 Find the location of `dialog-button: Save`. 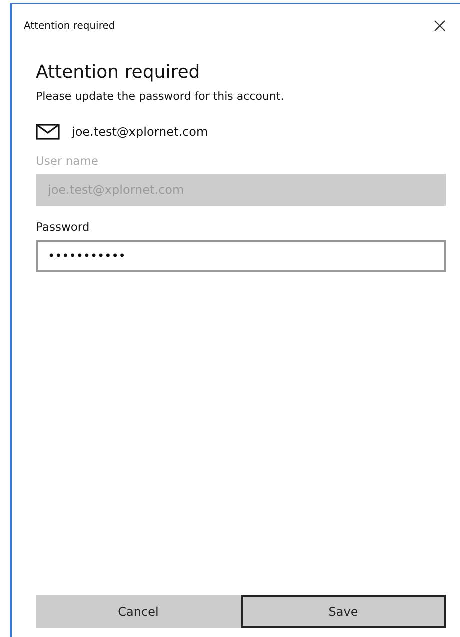

dialog-button: Save is located at coordinates (343, 611).